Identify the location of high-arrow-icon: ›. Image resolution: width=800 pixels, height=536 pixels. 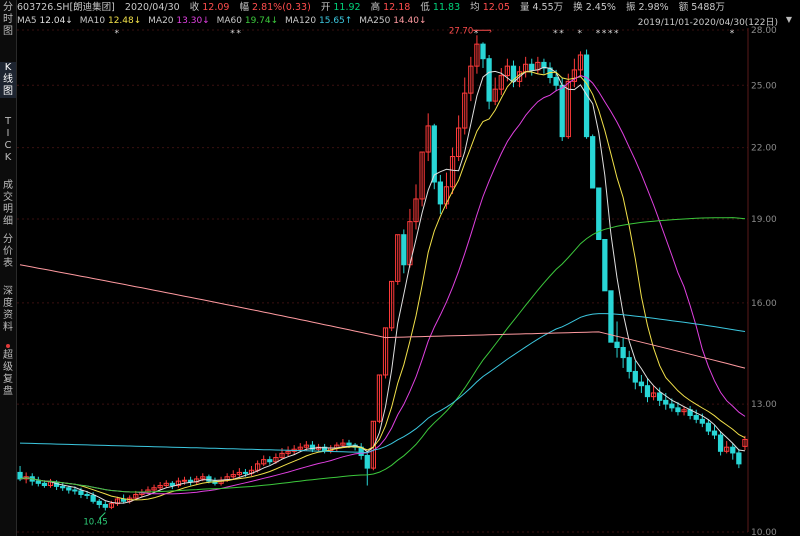
(490, 30).